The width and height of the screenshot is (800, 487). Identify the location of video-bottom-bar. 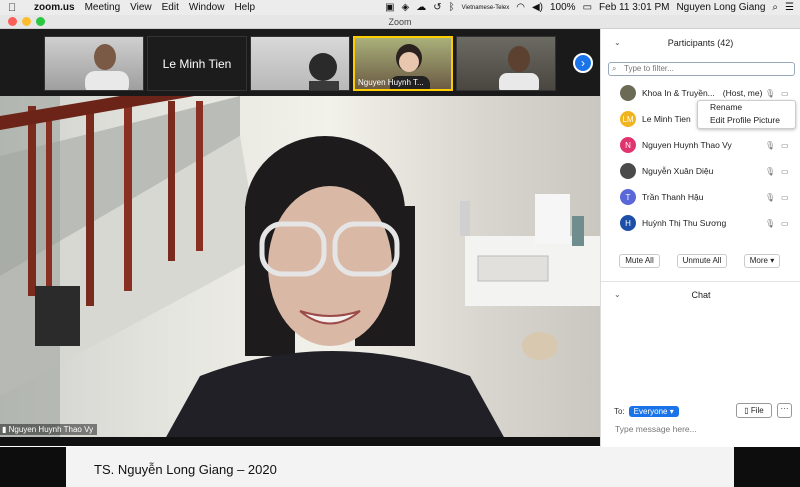
(300, 441).